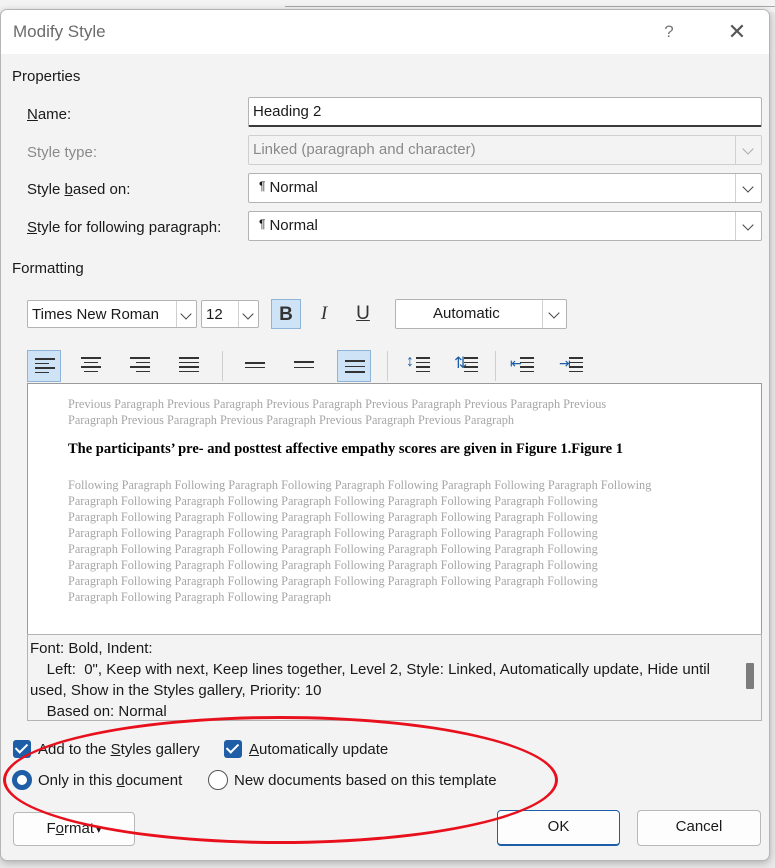 The image size is (775, 868). What do you see at coordinates (62, 152) in the screenshot?
I see `style-type-label: Style type:` at bounding box center [62, 152].